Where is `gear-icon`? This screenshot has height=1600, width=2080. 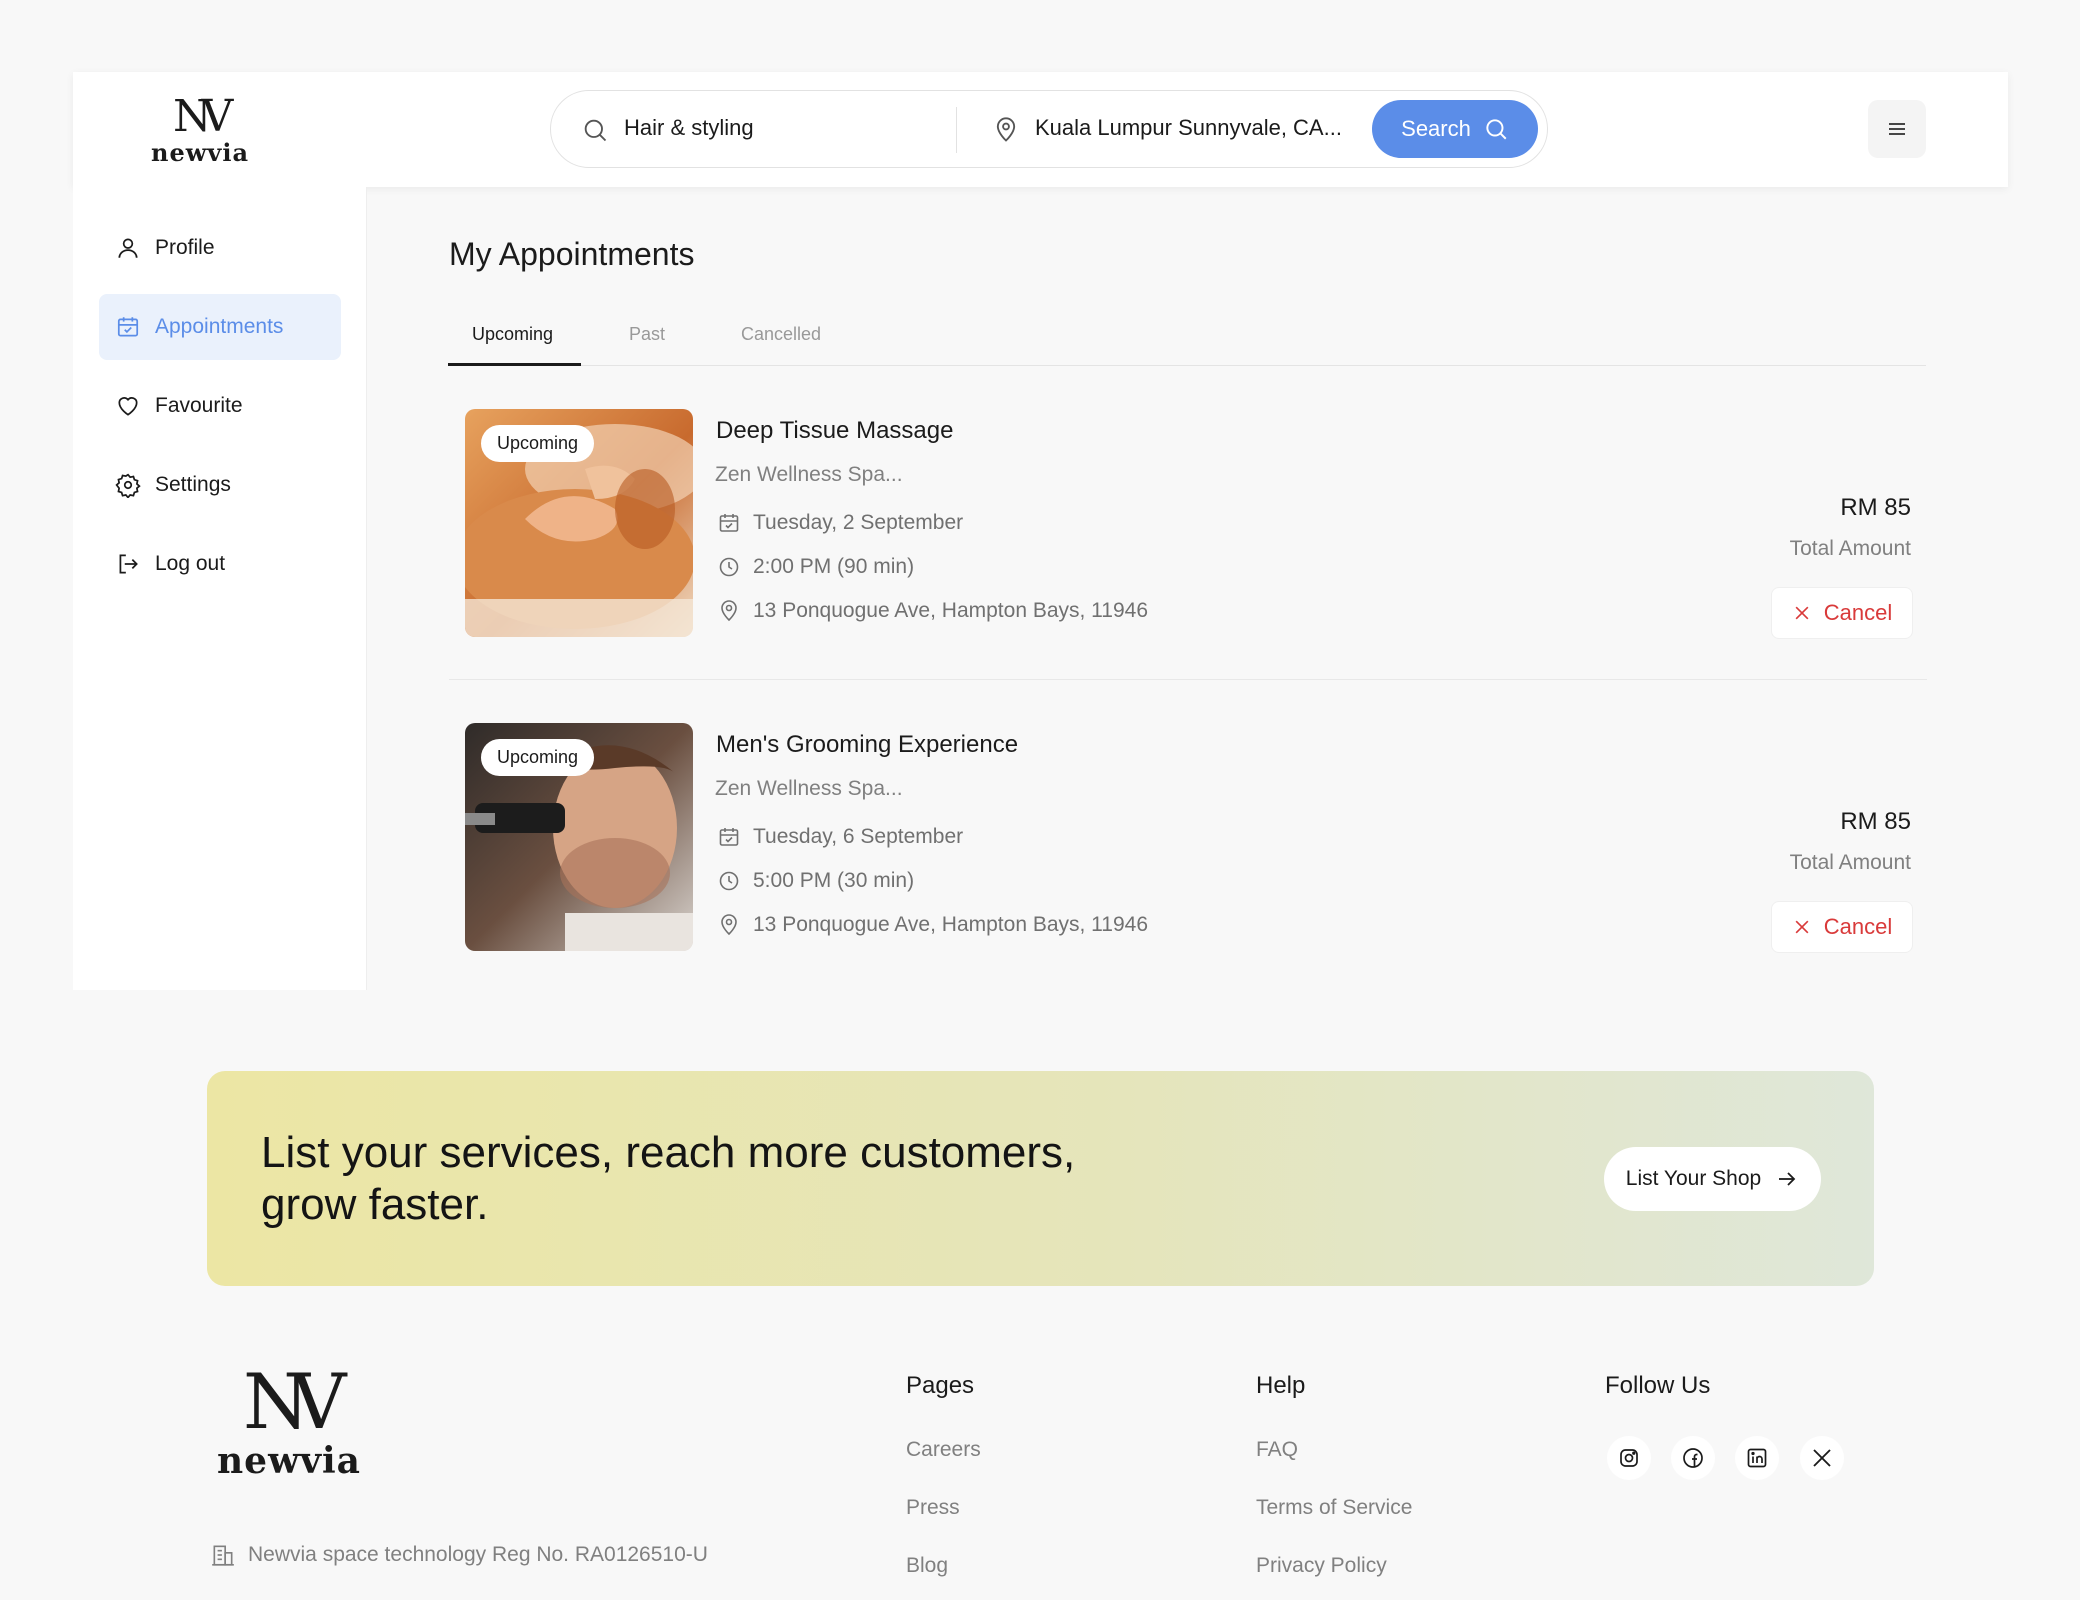
gear-icon is located at coordinates (128, 485).